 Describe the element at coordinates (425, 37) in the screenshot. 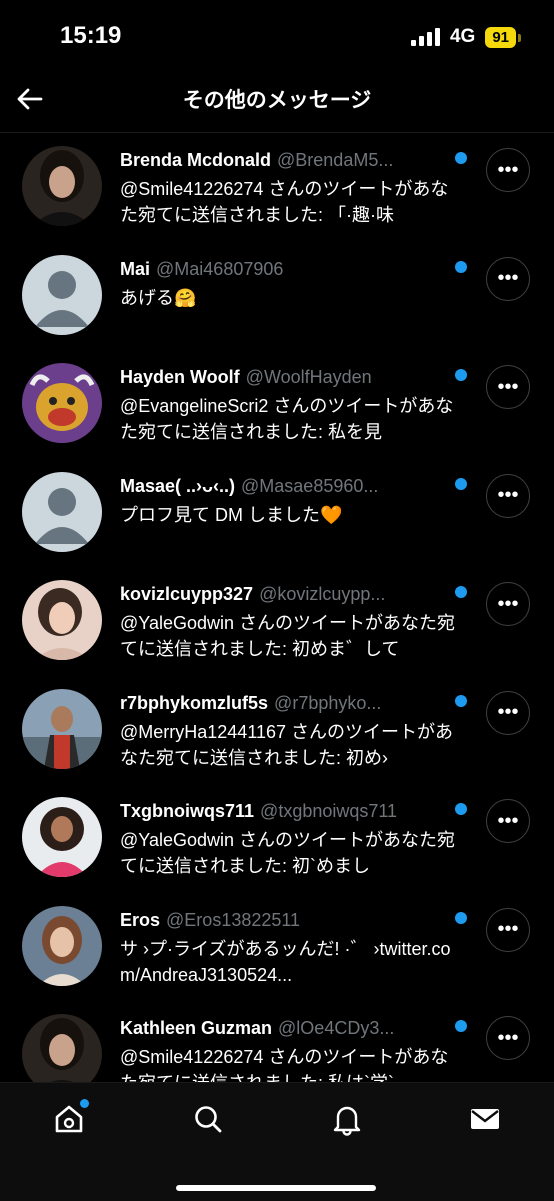

I see `signal-icon` at that location.